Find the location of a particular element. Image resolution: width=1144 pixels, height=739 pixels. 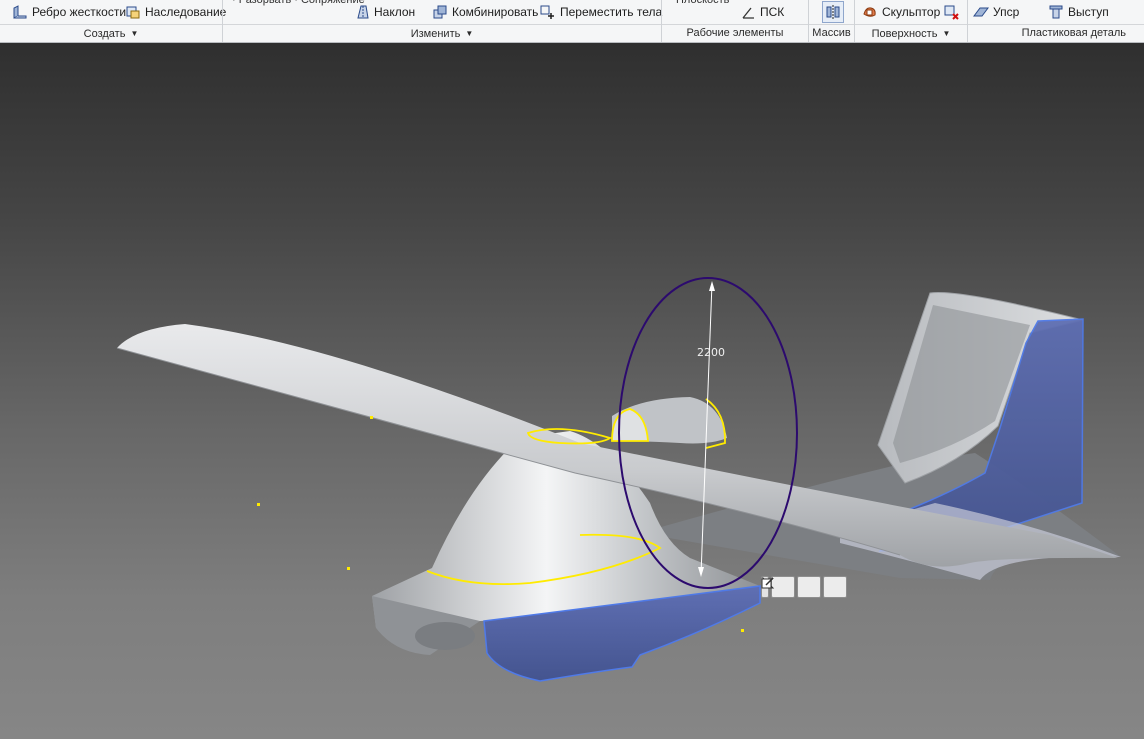

panel-modify-title: Изменить ▼ is located at coordinates (442, 34).